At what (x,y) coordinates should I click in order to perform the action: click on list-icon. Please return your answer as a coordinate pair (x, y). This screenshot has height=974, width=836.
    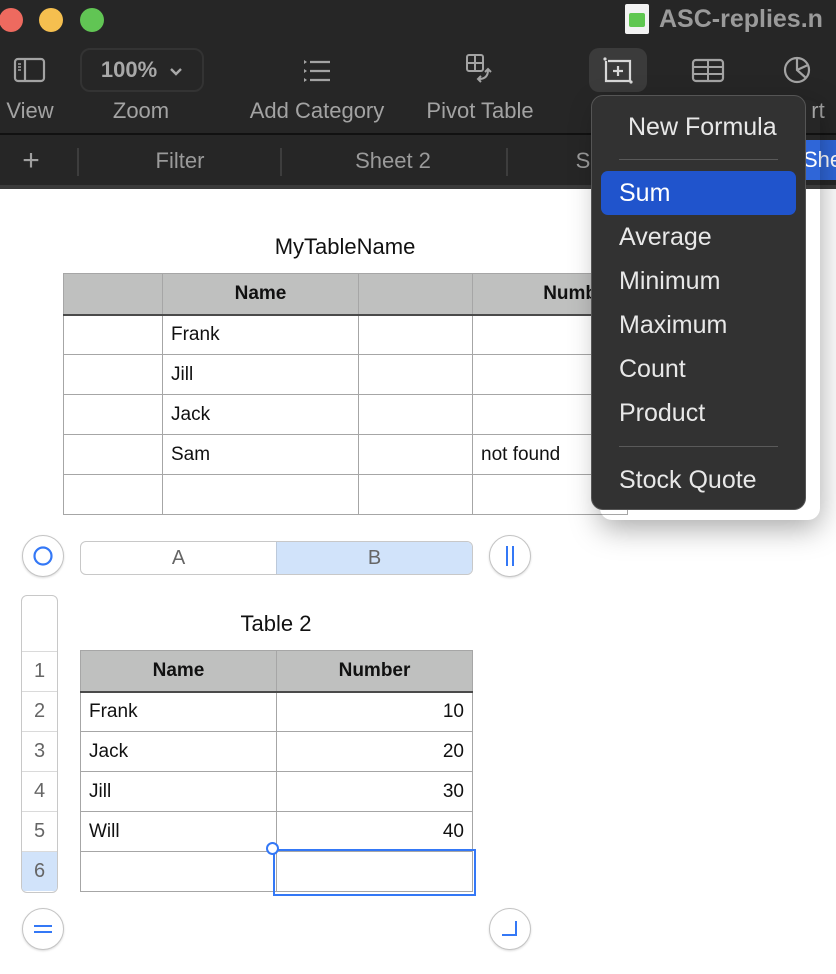
    Looking at the image, I should click on (317, 70).